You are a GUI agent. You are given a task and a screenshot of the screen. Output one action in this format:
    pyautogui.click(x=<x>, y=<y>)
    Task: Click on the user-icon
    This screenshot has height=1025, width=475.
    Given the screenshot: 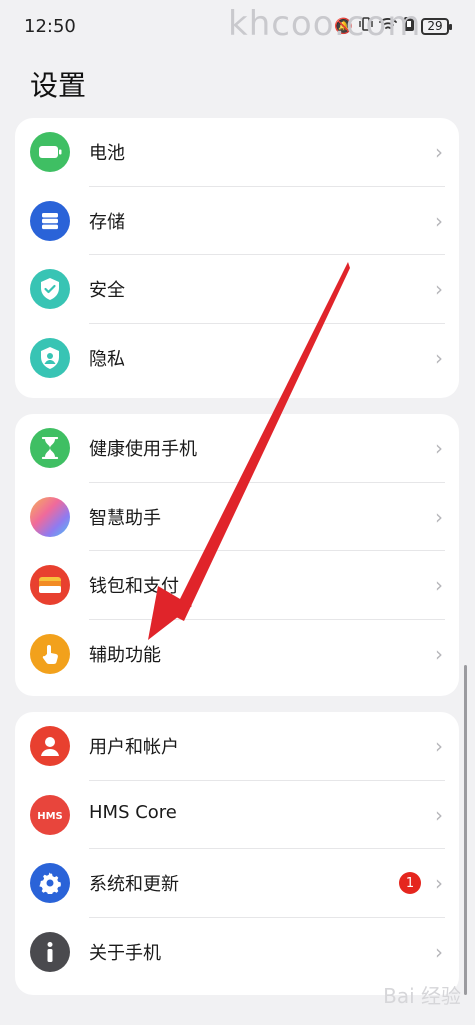 What is the action you would take?
    pyautogui.click(x=50, y=746)
    